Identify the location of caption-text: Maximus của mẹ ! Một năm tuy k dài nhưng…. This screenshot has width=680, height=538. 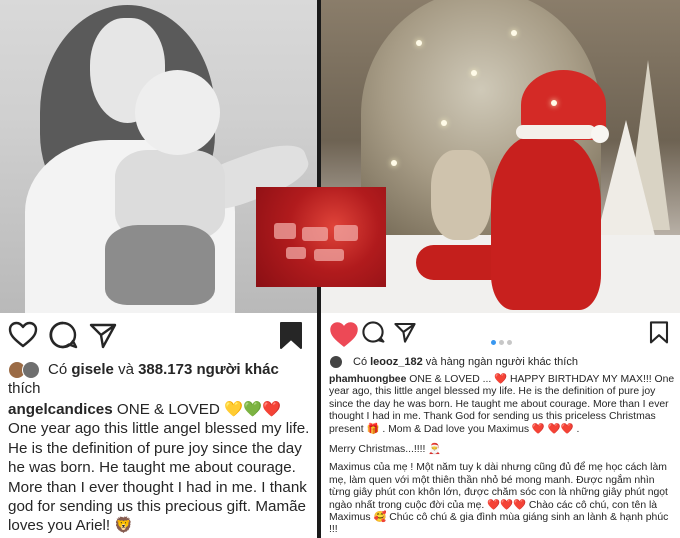
(499, 499).